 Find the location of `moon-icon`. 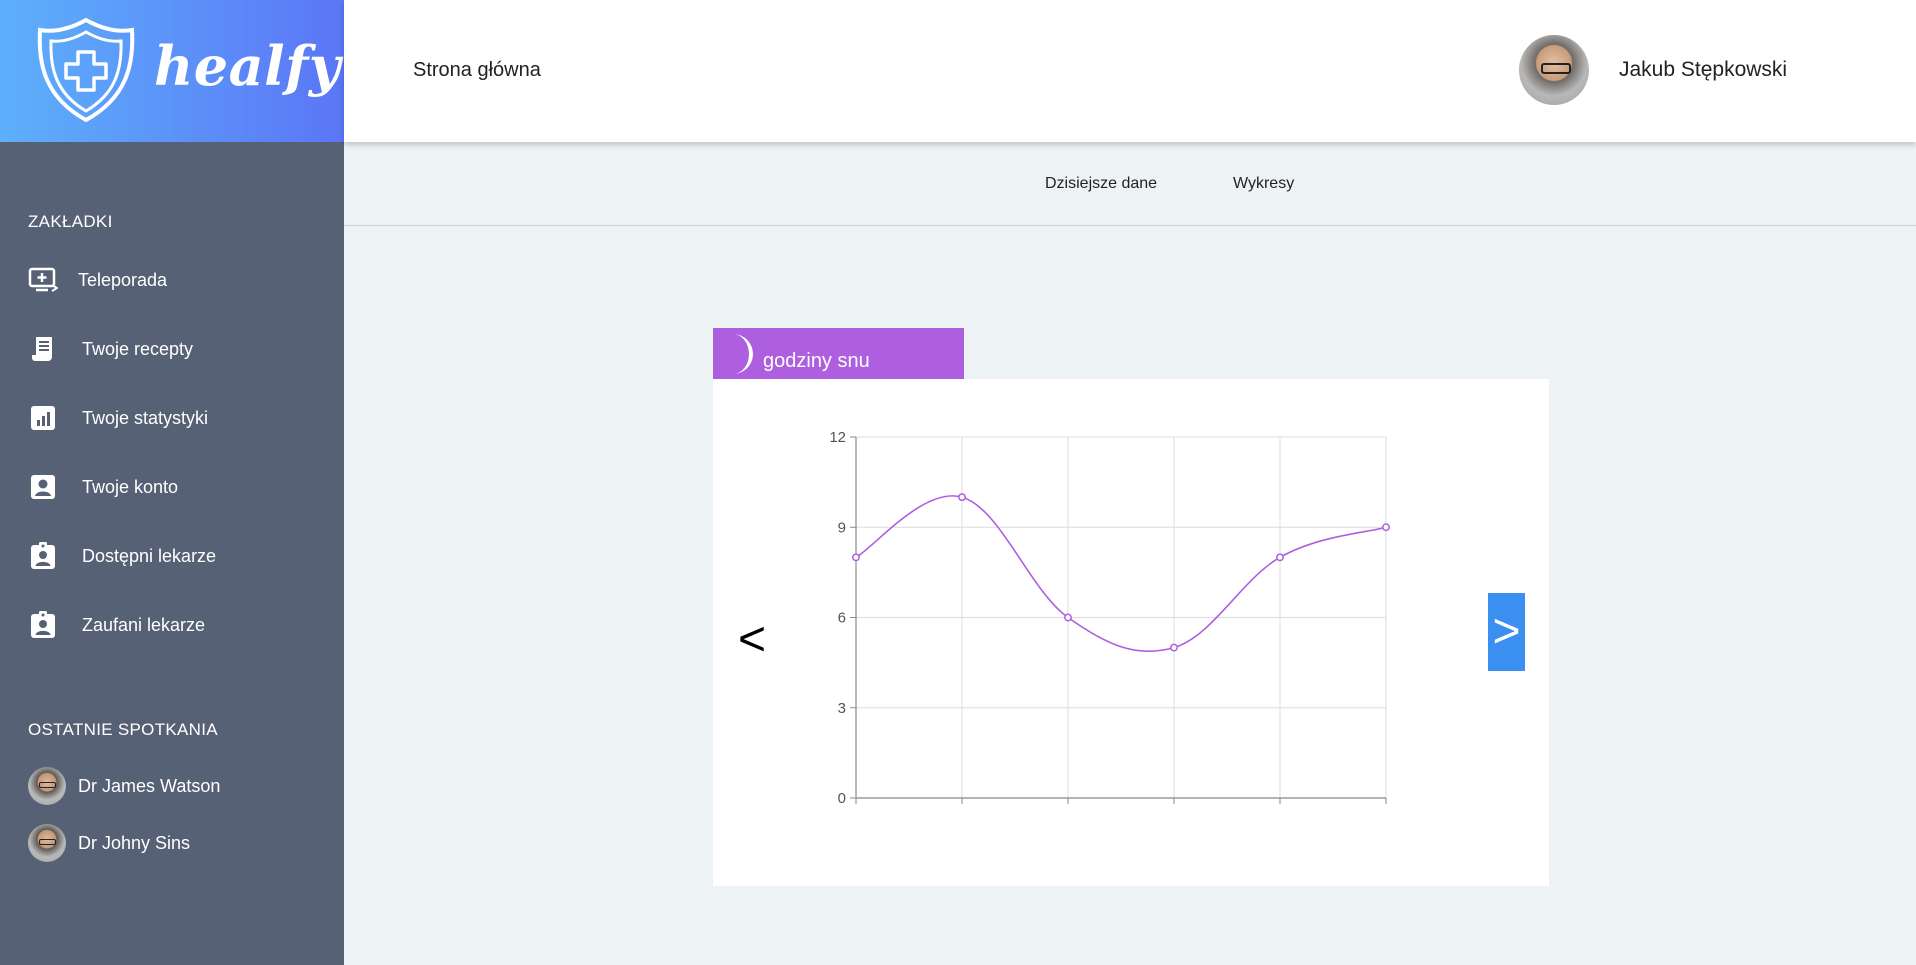

moon-icon is located at coordinates (743, 354).